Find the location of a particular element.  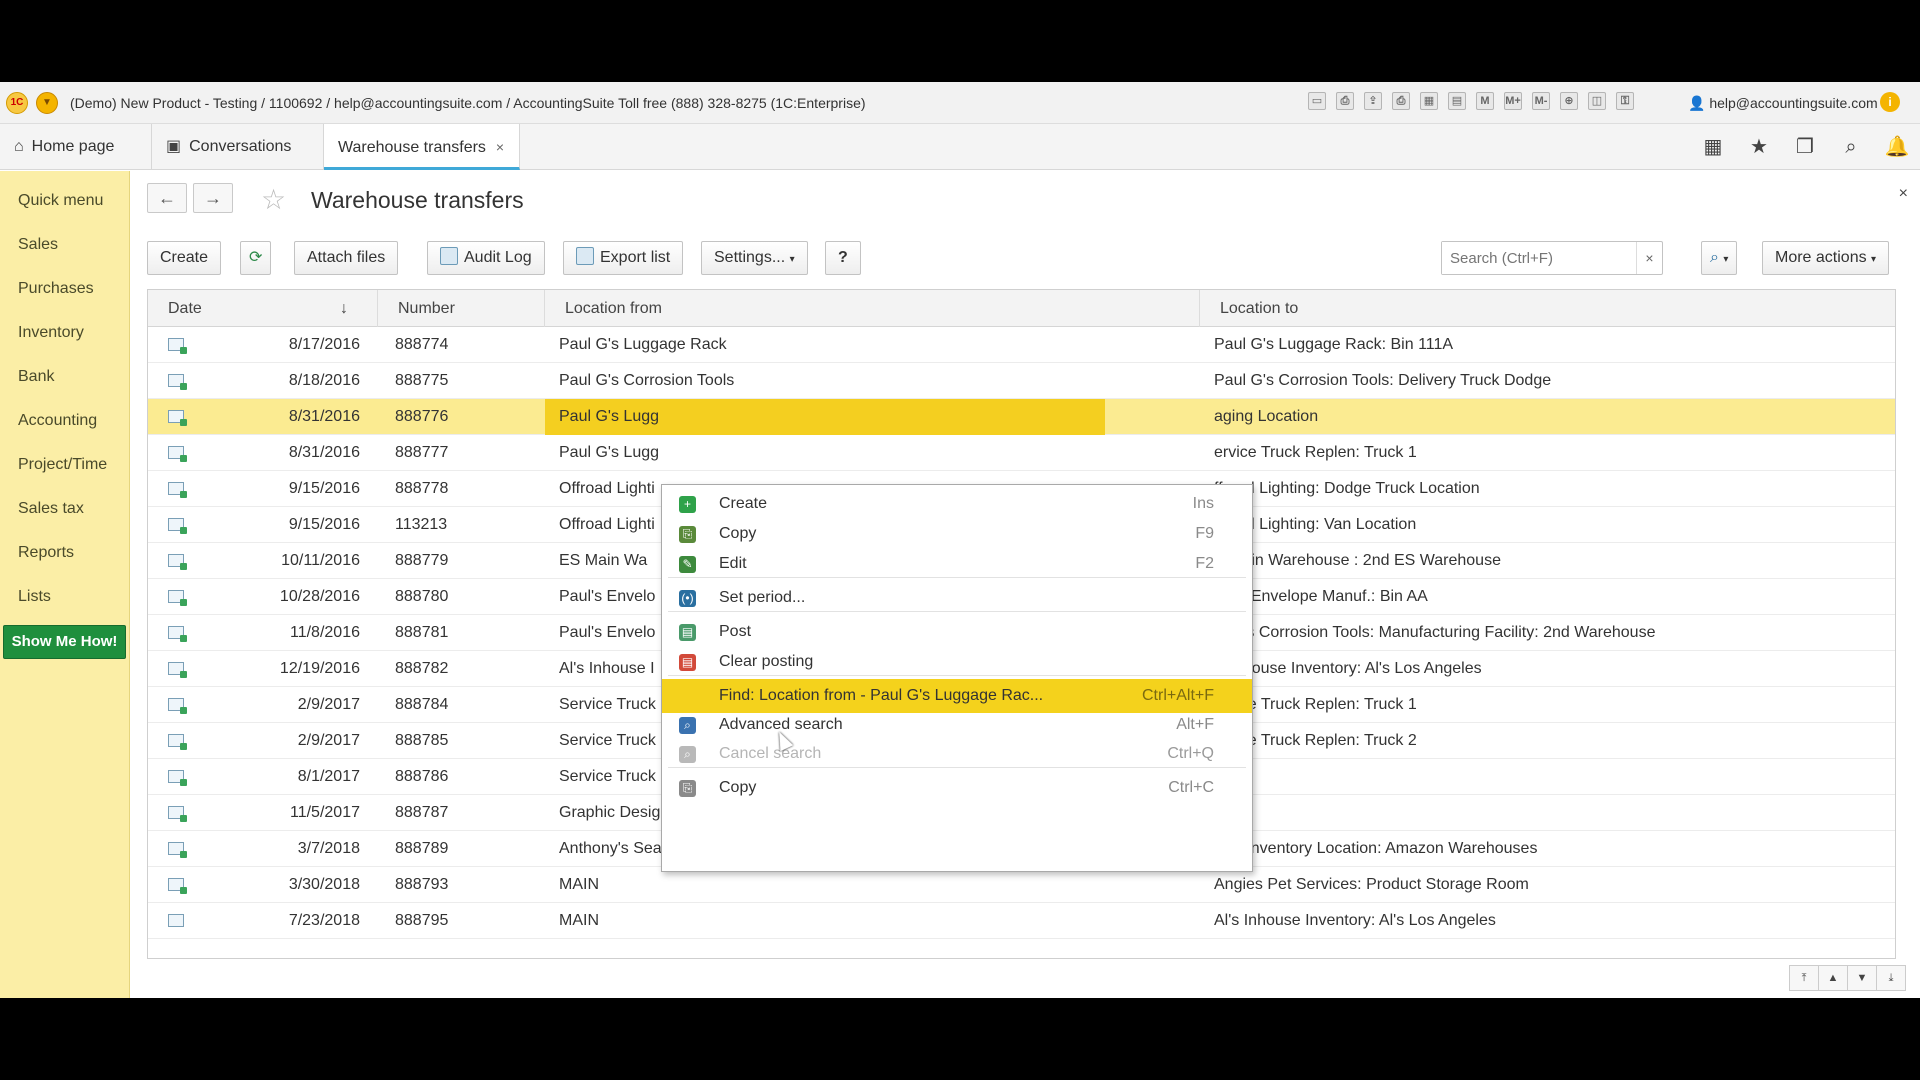

tab-warehouse-transfers: Warehouse transfers × is located at coordinates (422, 147).